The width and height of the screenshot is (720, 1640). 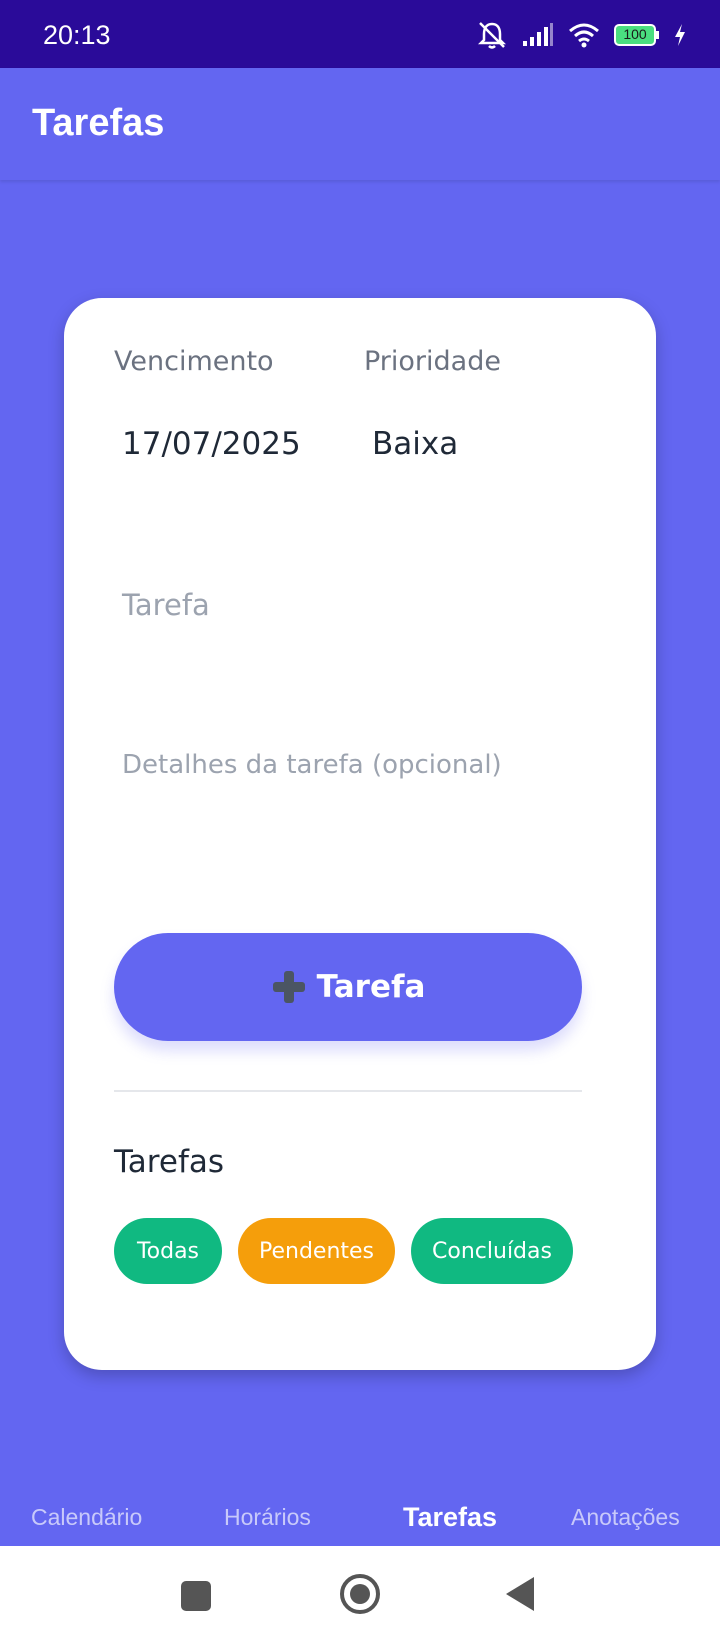 What do you see at coordinates (357, 765) in the screenshot?
I see `task-details-input: Detalhes da tarefa (opcional)` at bounding box center [357, 765].